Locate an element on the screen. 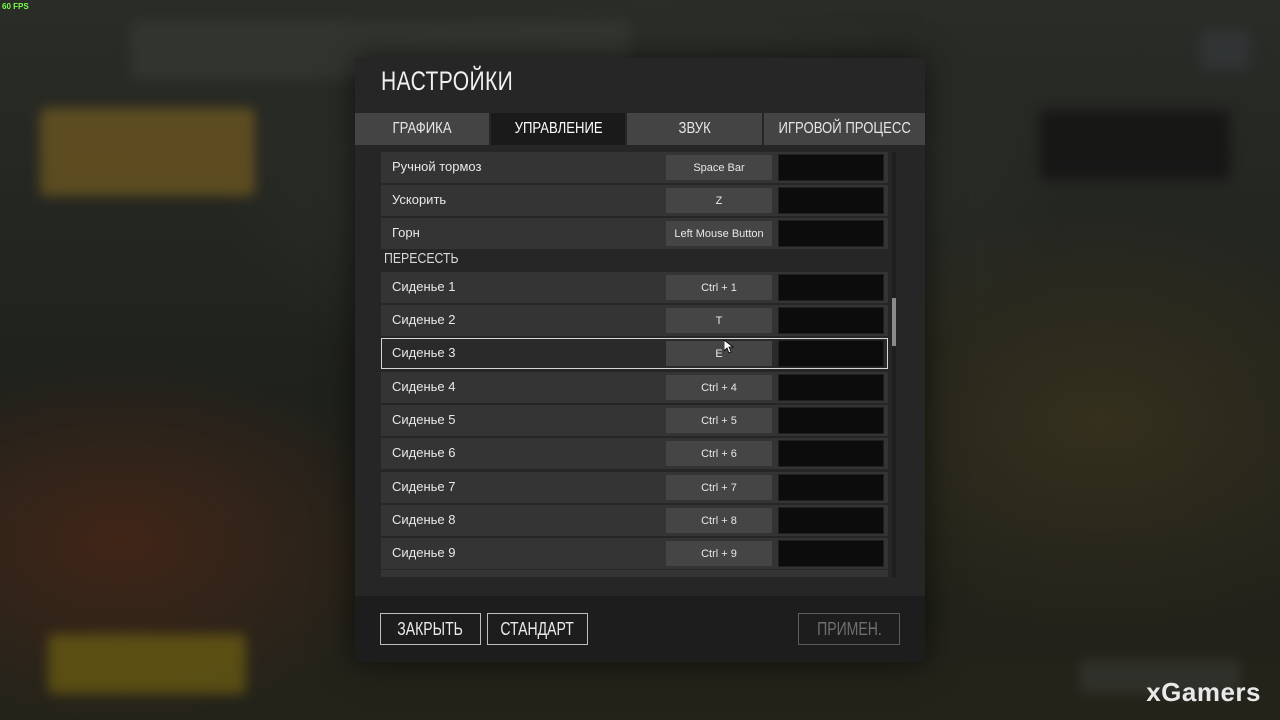 The width and height of the screenshot is (1280, 720). keybinding-row-seat-6: Сиденье 6 Ctrl + 6 is located at coordinates (634, 453).